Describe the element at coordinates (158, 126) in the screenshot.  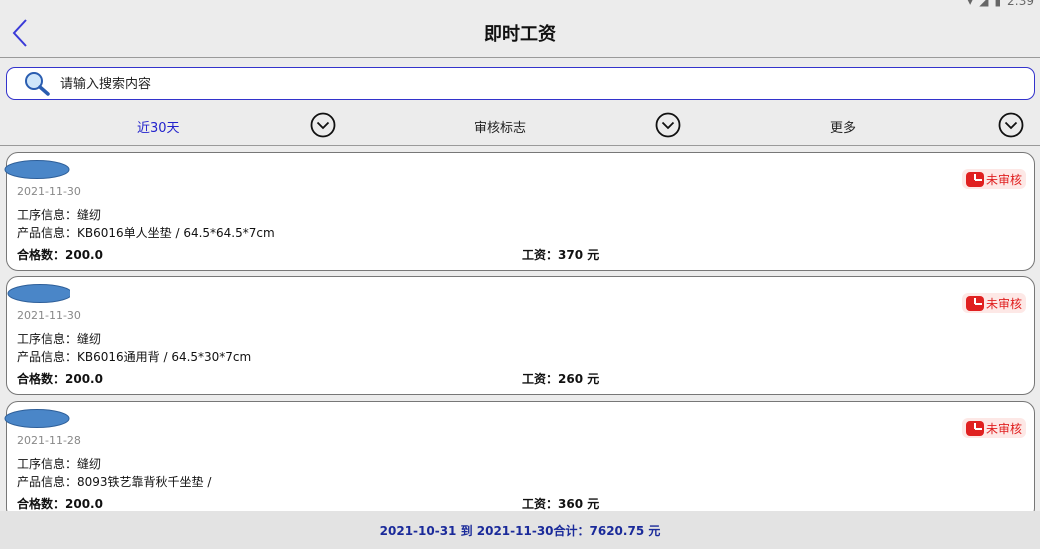
I see `filter-period-label: 近30天` at that location.